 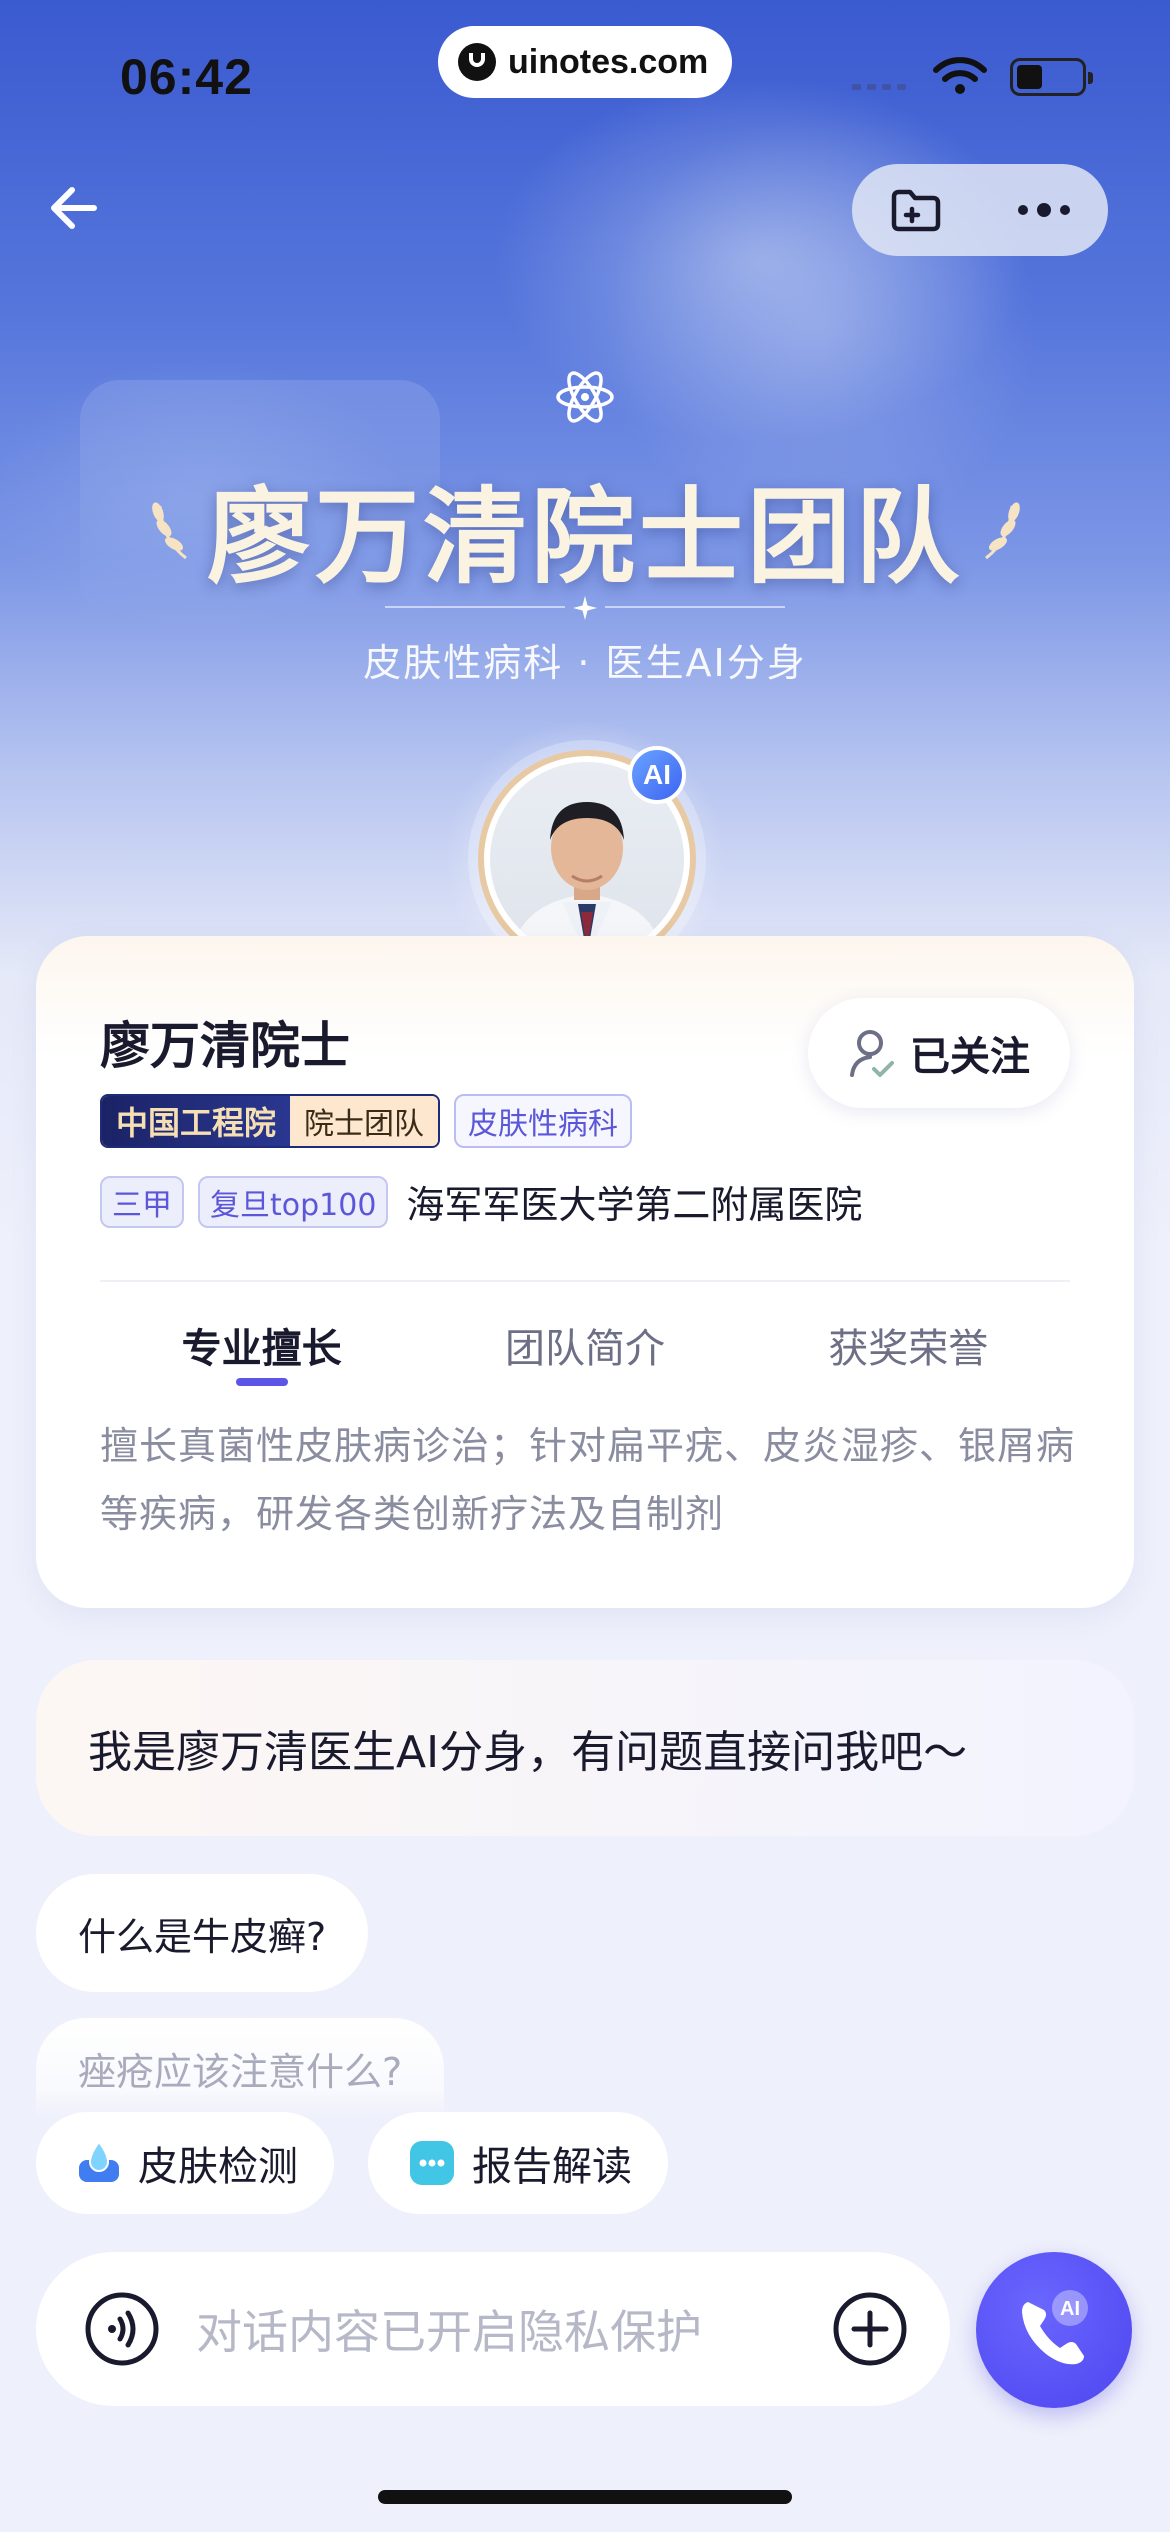 I want to click on hospital-row: 三甲 复旦top100 海军军医大学第二附属医院, so click(x=481, y=1201).